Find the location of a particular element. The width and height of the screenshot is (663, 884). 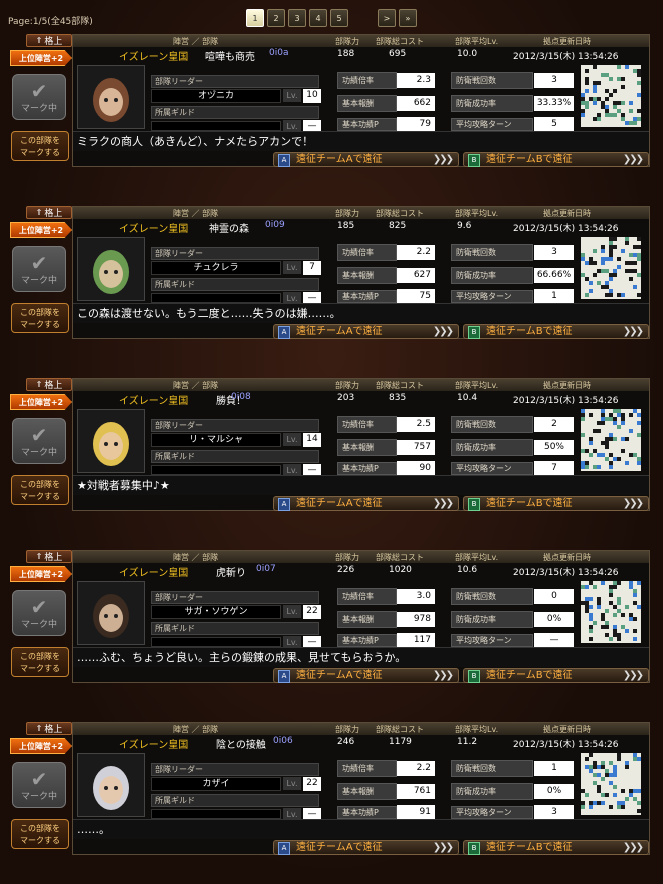

unit-comment: ミラクの商人（あきんど）、ナメたらアカンで！ is located at coordinates (361, 141).